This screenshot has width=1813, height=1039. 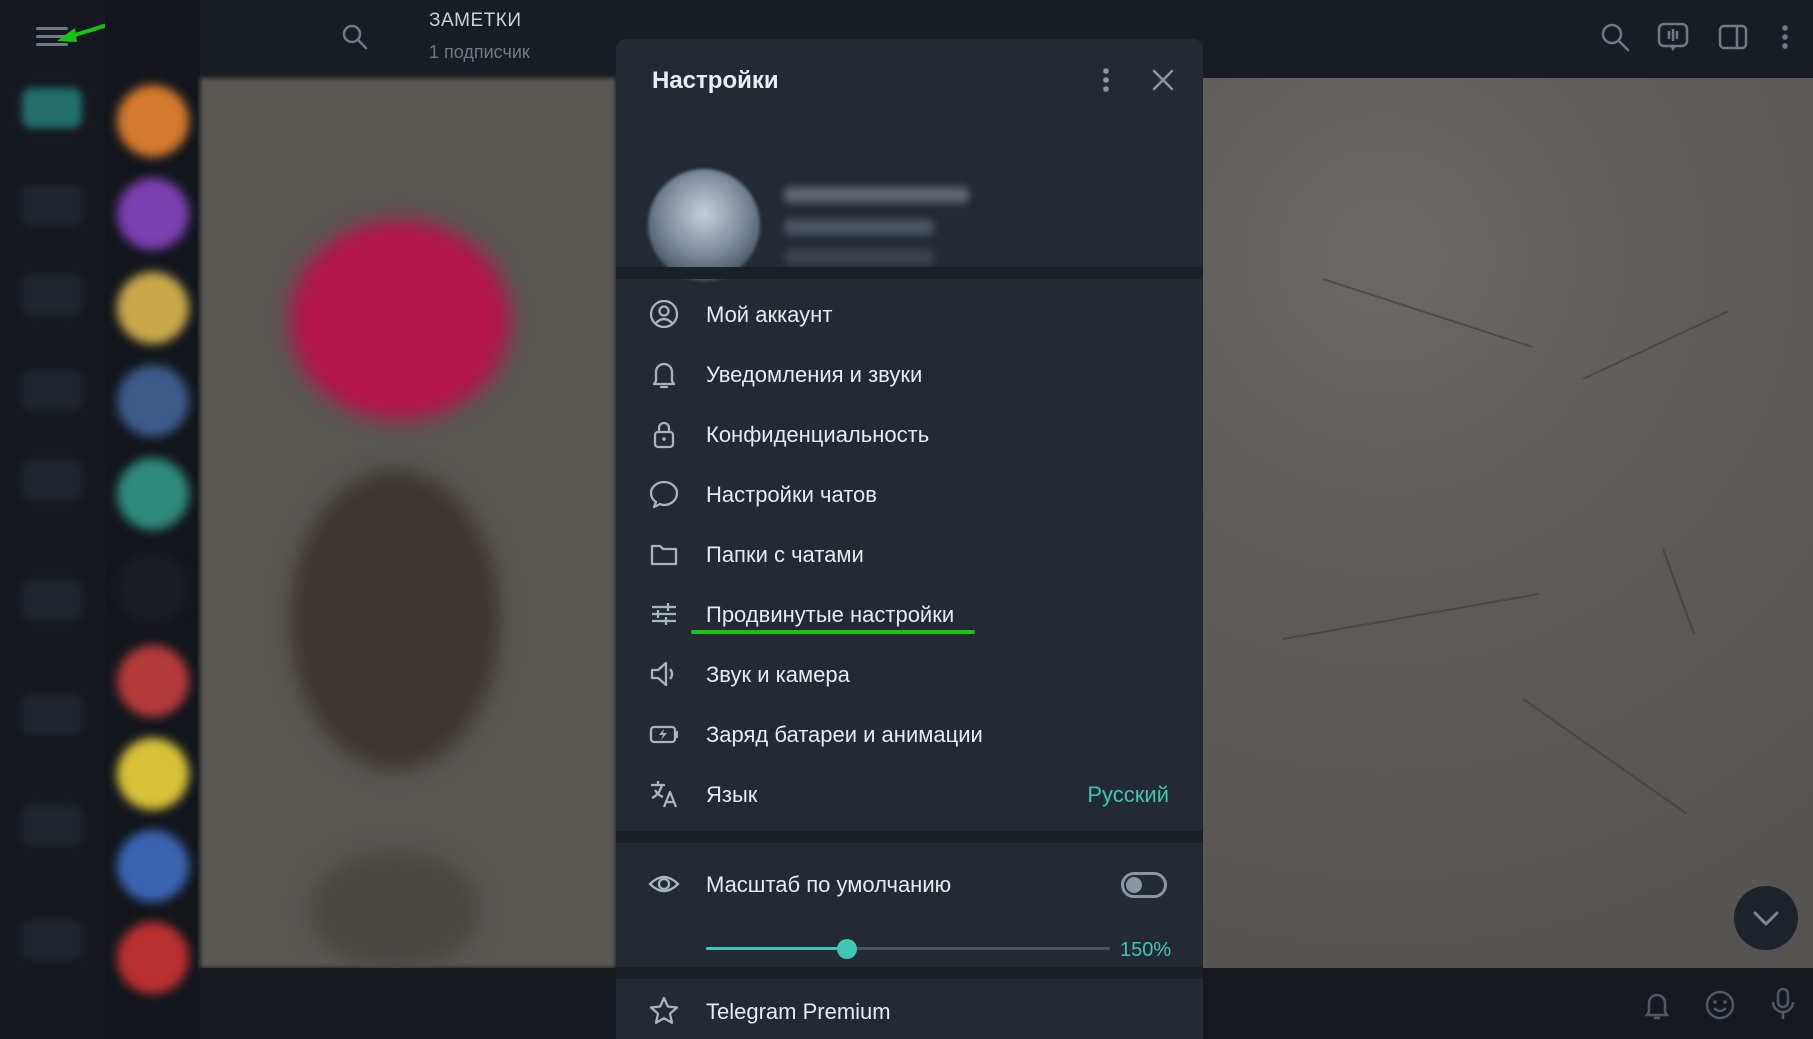 What do you see at coordinates (664, 794) in the screenshot?
I see `translate-icon` at bounding box center [664, 794].